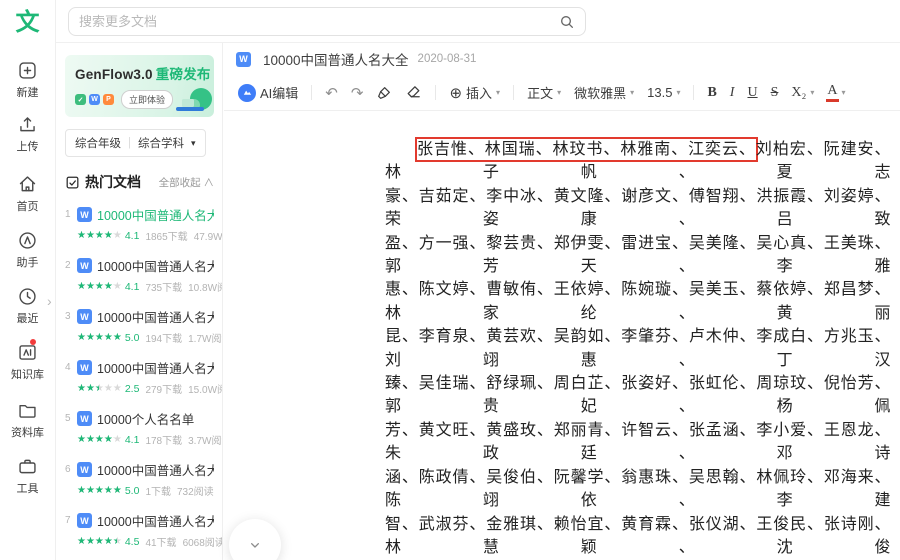  What do you see at coordinates (98, 143) in the screenshot?
I see `grade-filter: 综合年级` at bounding box center [98, 143].